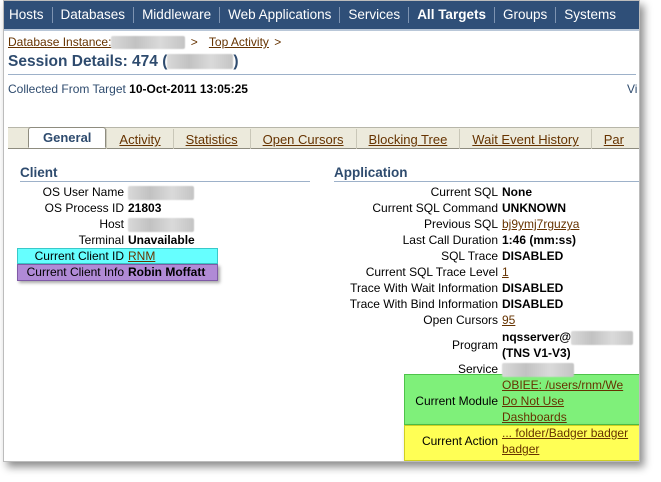  What do you see at coordinates (524, 15) in the screenshot?
I see `nav-groups: Groups` at bounding box center [524, 15].